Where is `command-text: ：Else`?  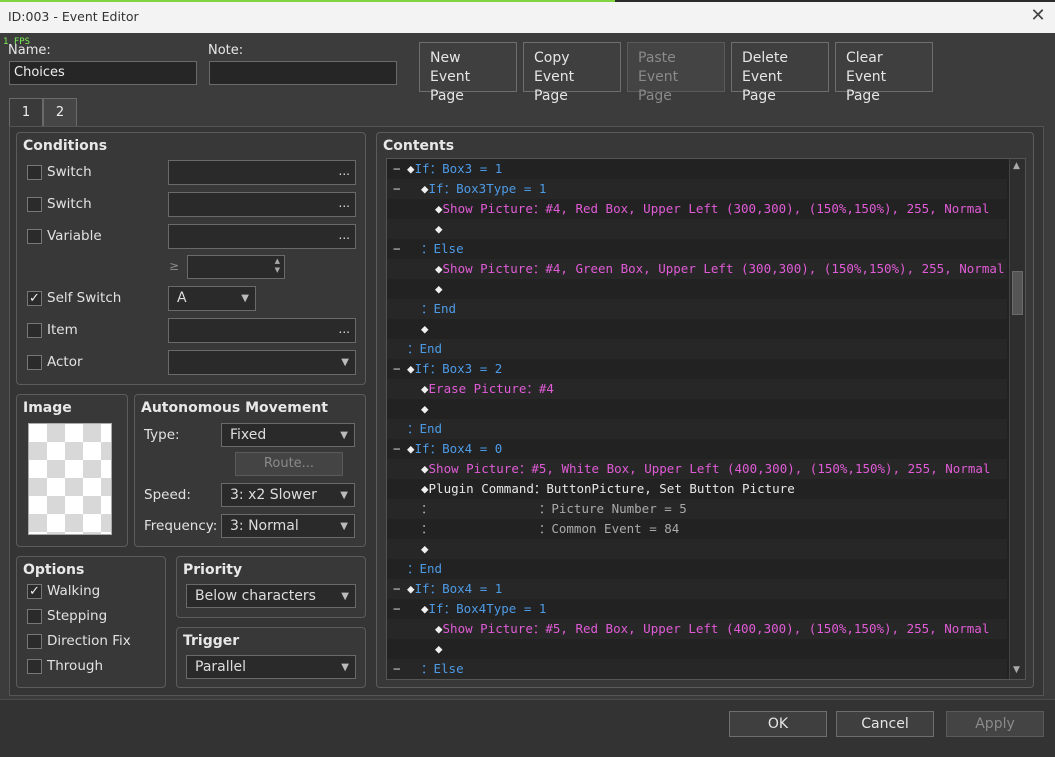 command-text: ：Else is located at coordinates (442, 669).